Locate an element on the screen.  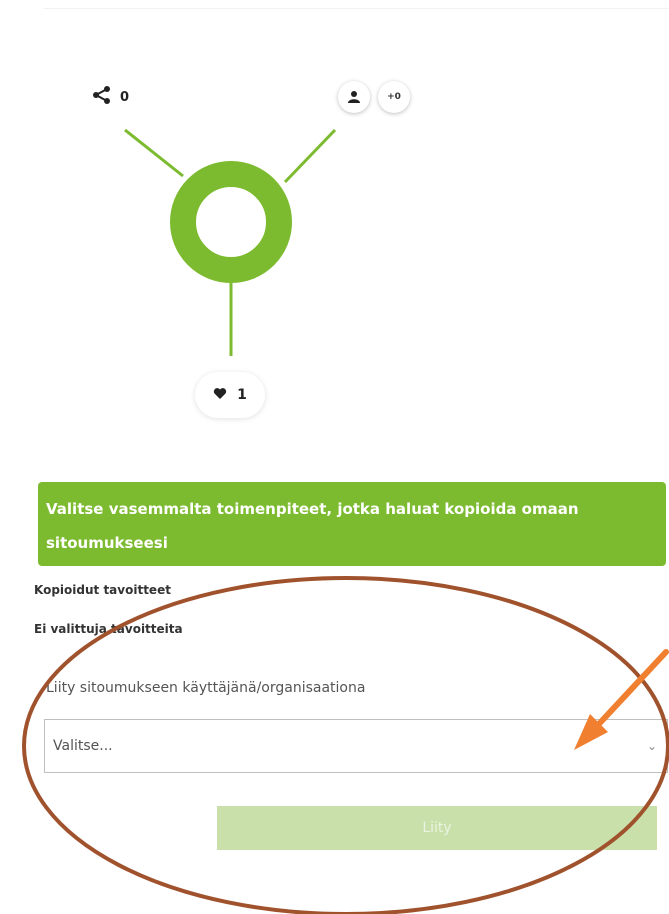
share-counter: 0 is located at coordinates (110, 97).